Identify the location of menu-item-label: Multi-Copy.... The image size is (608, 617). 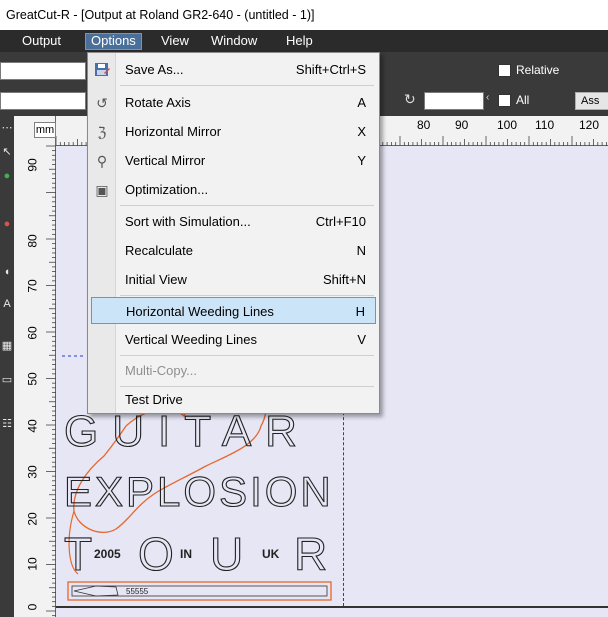
(161, 370).